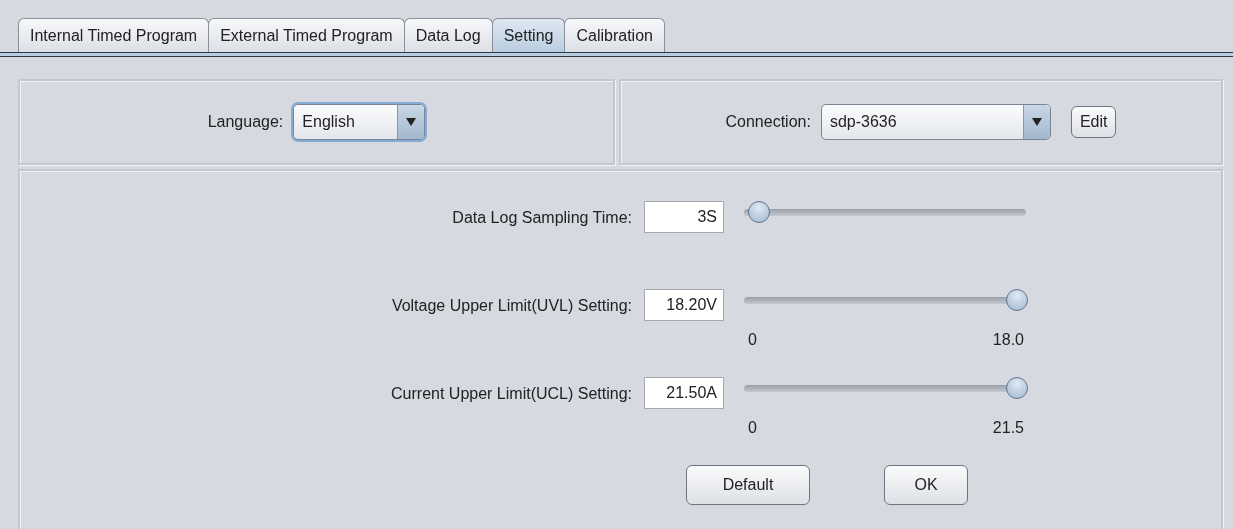 The image size is (1233, 529). What do you see at coordinates (926, 485) in the screenshot?
I see `ok-button: OK` at bounding box center [926, 485].